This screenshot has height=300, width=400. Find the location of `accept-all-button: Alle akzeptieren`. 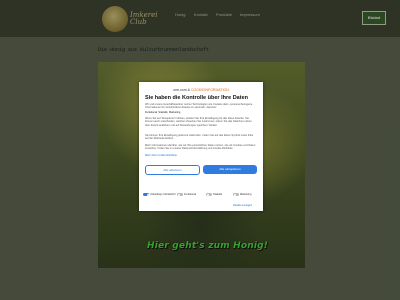

accept-all-button: Alle akzeptieren is located at coordinates (230, 169).